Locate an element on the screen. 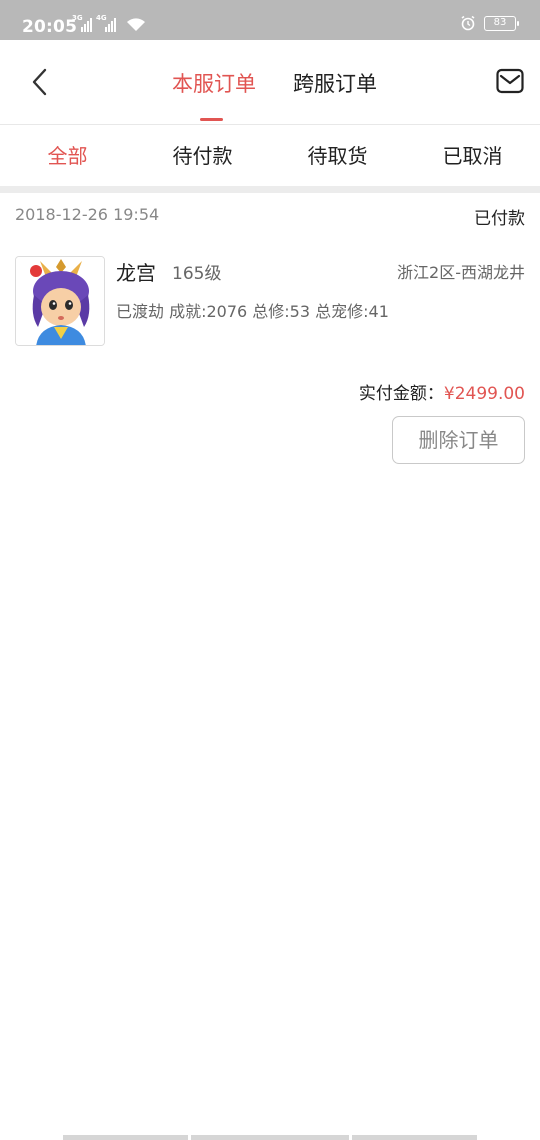 The image size is (540, 1140). alarm-icon is located at coordinates (468, 23).